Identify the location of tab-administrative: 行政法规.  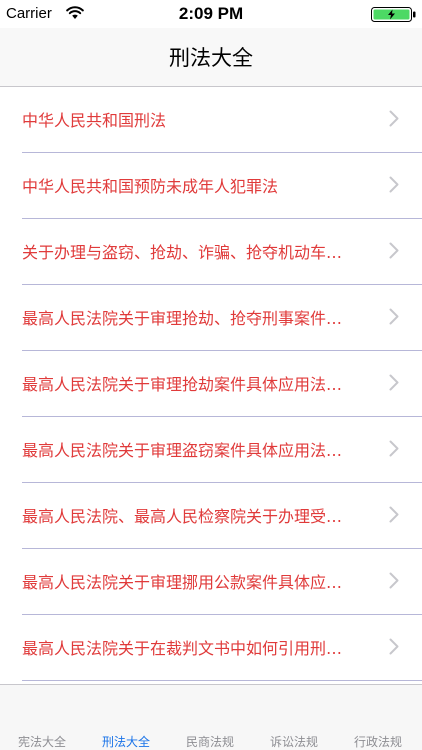
(378, 717).